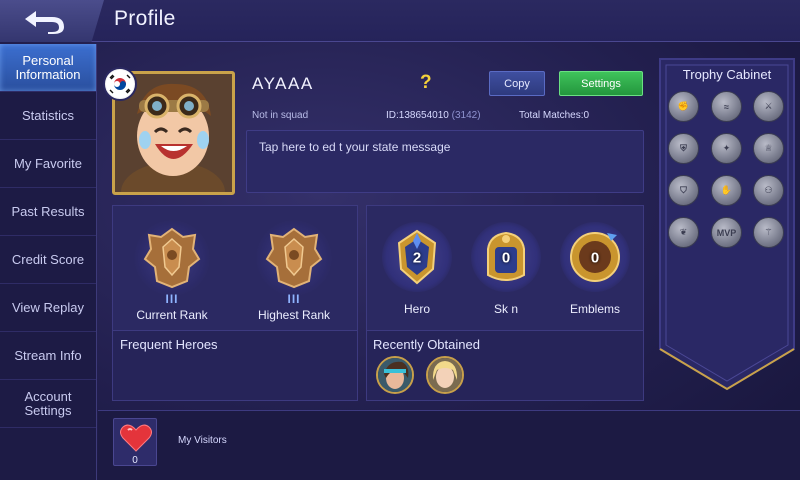  Describe the element at coordinates (601, 83) in the screenshot. I see `settings-button: Settings` at that location.